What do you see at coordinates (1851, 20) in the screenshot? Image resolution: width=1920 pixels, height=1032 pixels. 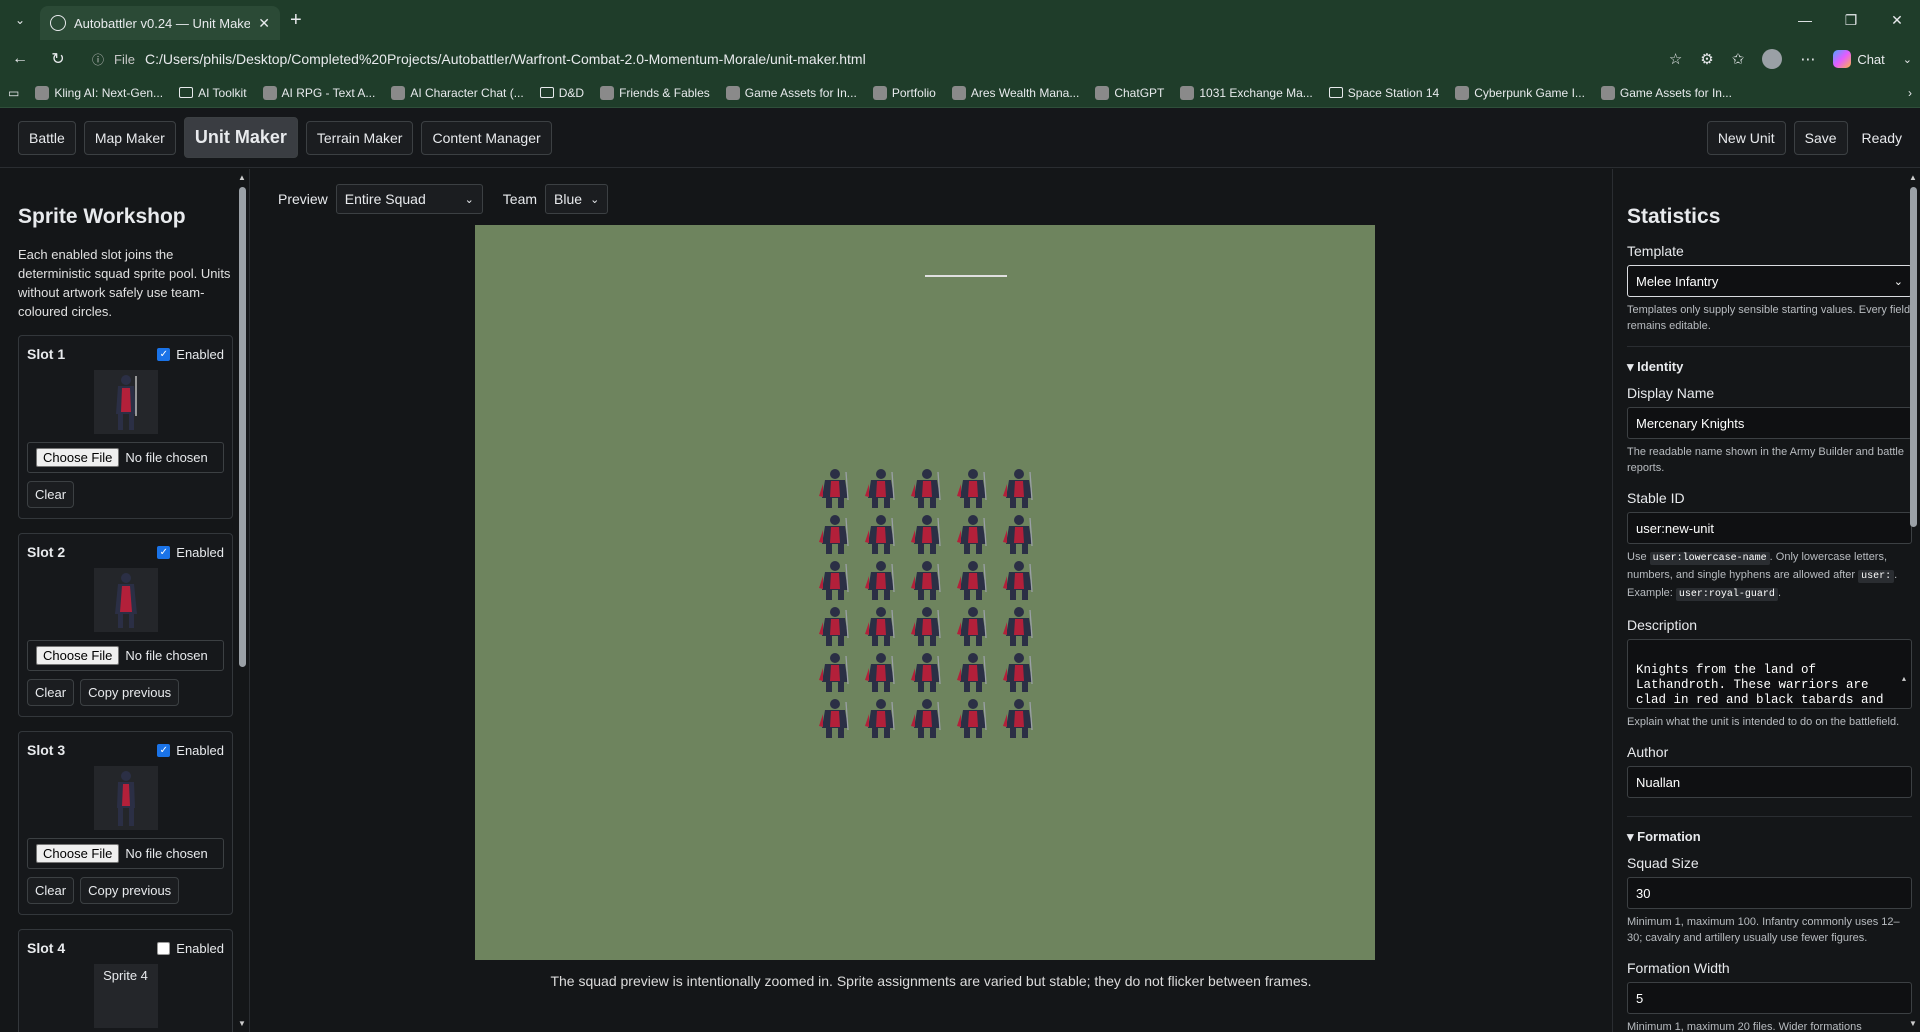 I see `restore-icon: ❐` at bounding box center [1851, 20].